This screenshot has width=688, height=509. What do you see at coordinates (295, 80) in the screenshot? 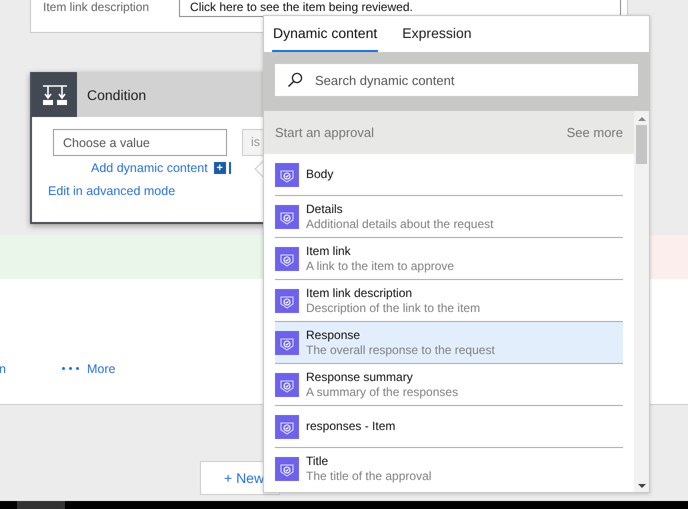
I see `search-icon` at bounding box center [295, 80].